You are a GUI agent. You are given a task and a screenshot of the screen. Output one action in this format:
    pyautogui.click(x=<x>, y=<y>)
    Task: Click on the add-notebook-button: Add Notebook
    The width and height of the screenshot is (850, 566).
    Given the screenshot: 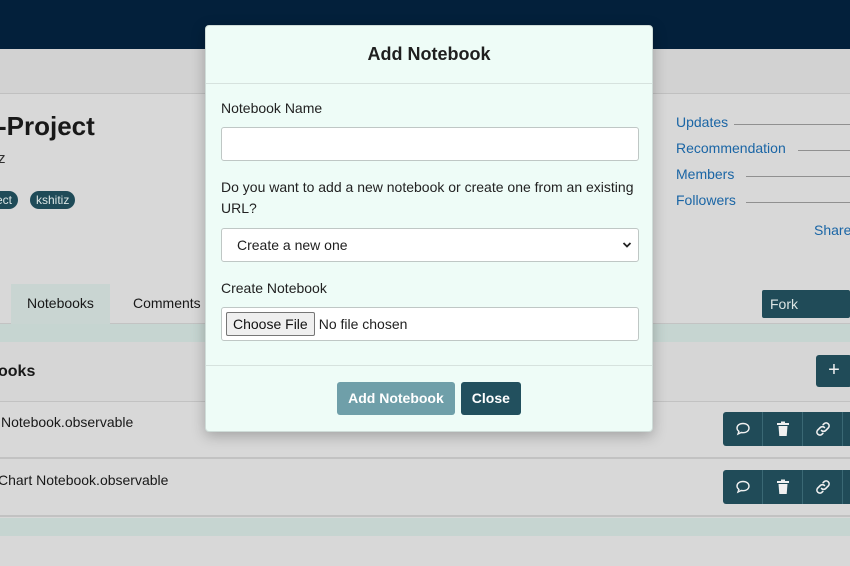 What is the action you would take?
    pyautogui.click(x=396, y=398)
    